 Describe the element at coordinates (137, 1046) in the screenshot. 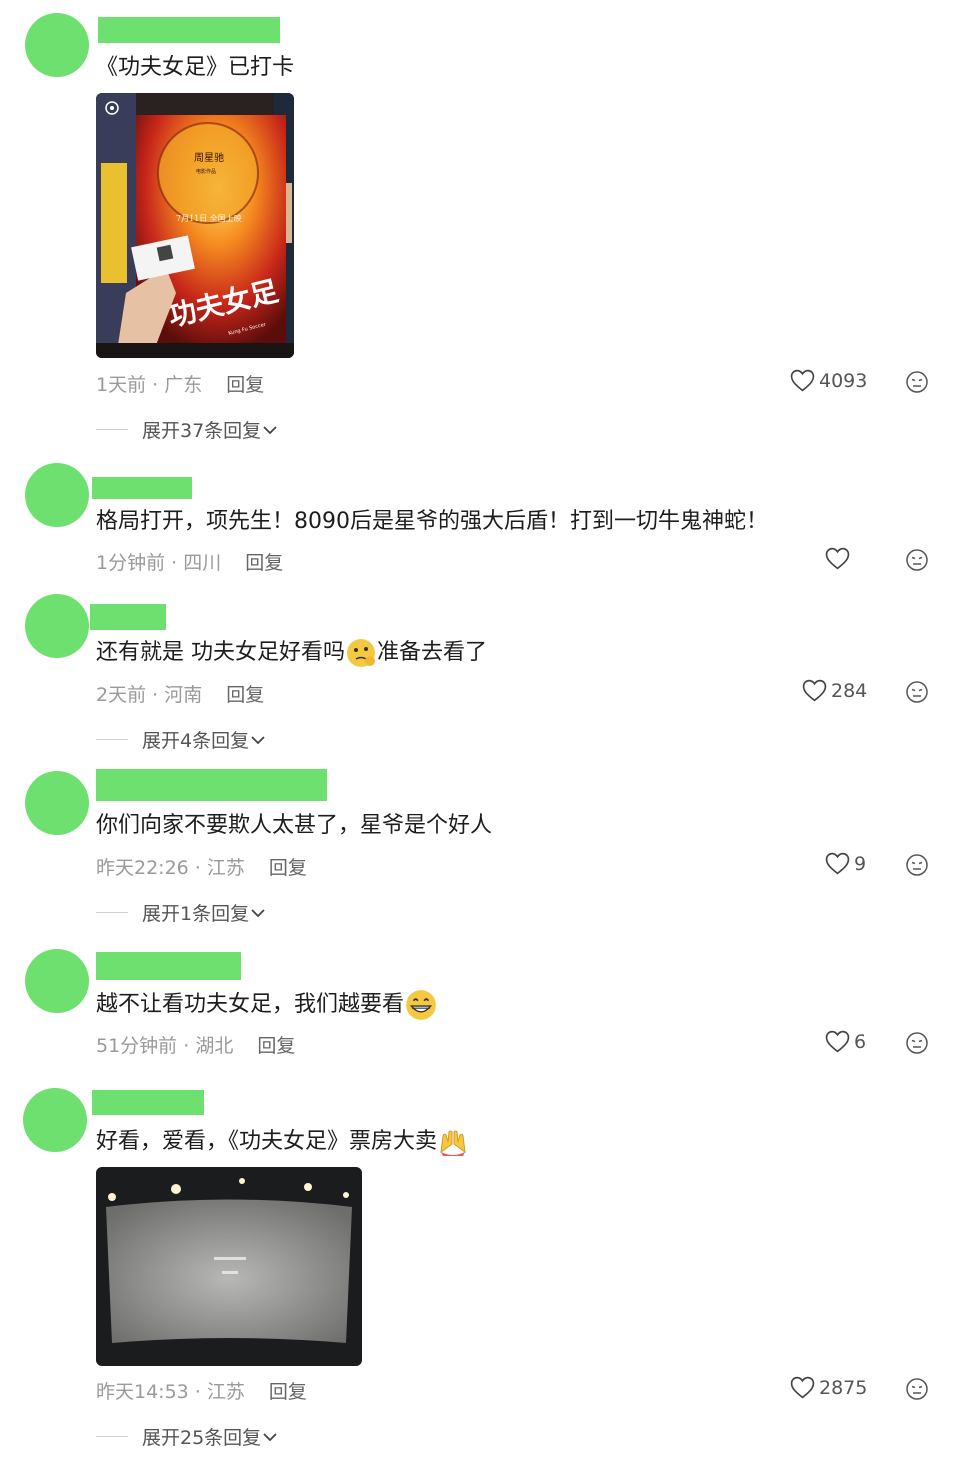

I see `comment-time: 51分钟前` at that location.